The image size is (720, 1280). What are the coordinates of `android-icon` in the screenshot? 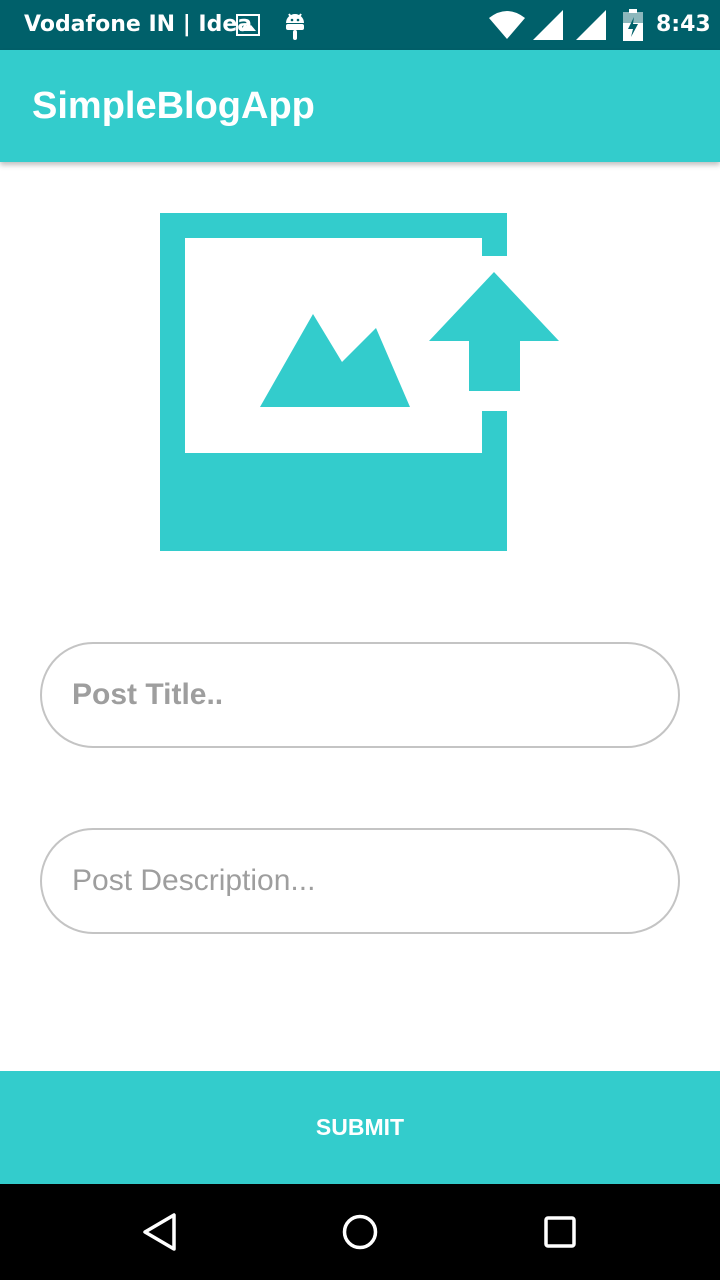 It's located at (295, 26).